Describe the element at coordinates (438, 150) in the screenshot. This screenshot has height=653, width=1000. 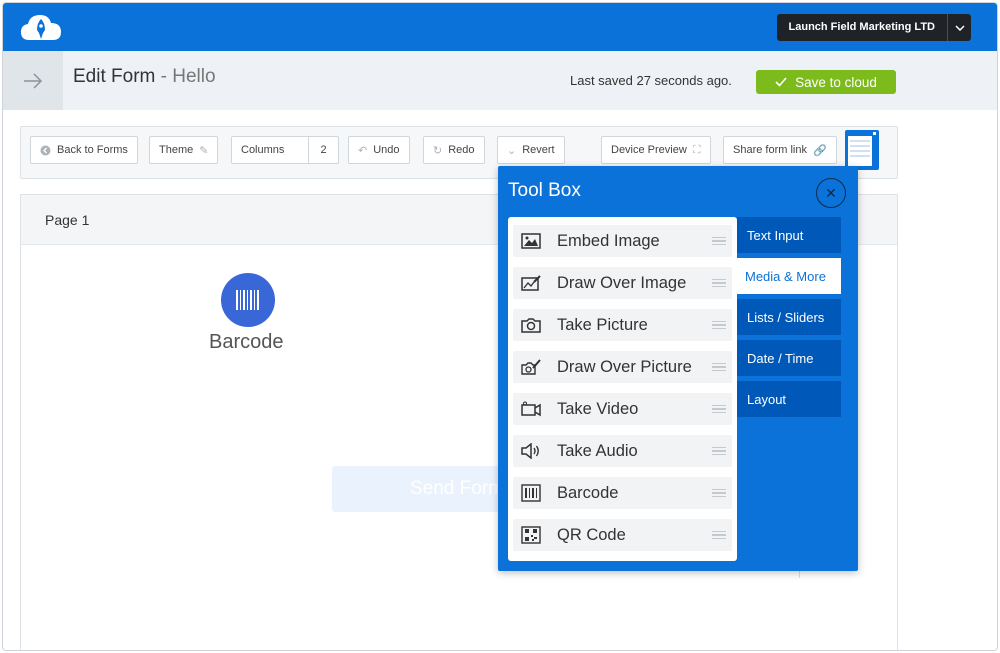
I see `redo-icon: ↻` at that location.